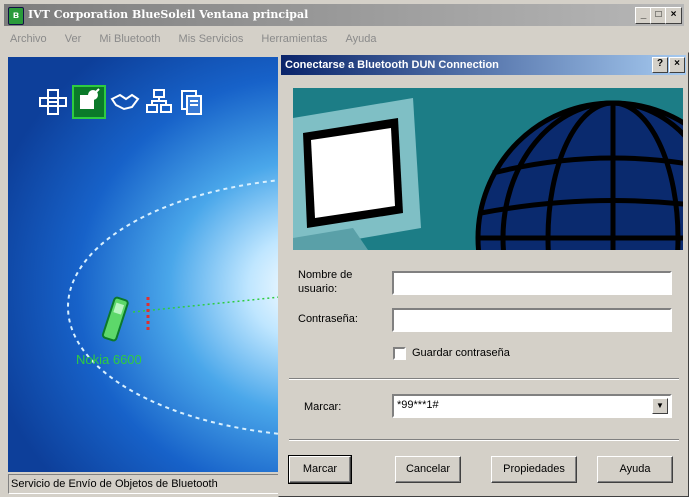 Image resolution: width=689 pixels, height=497 pixels. I want to click on dial-button: Marcar, so click(320, 469).